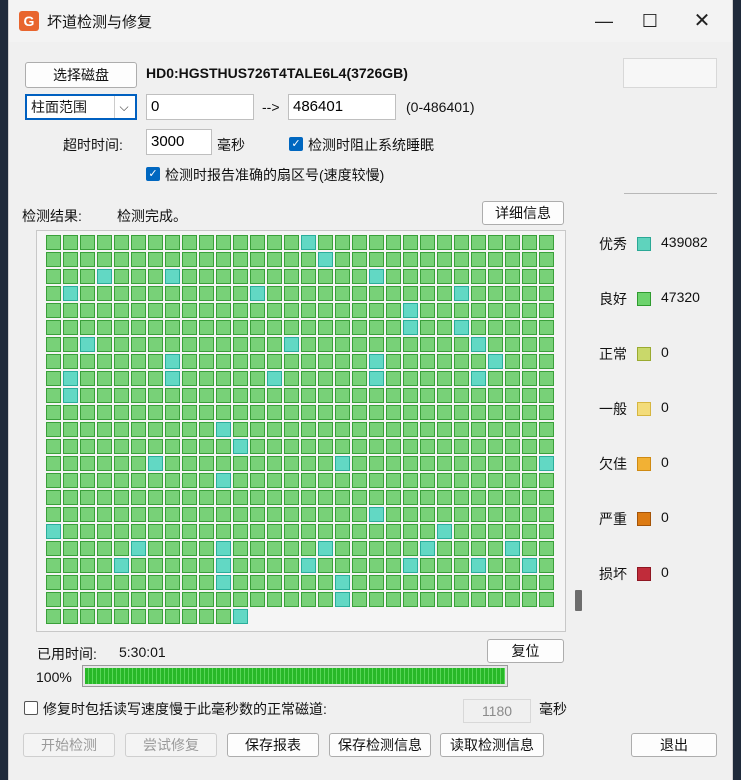 This screenshot has height=780, width=741. Describe the element at coordinates (523, 213) in the screenshot. I see `details-button: 详细信息` at that location.